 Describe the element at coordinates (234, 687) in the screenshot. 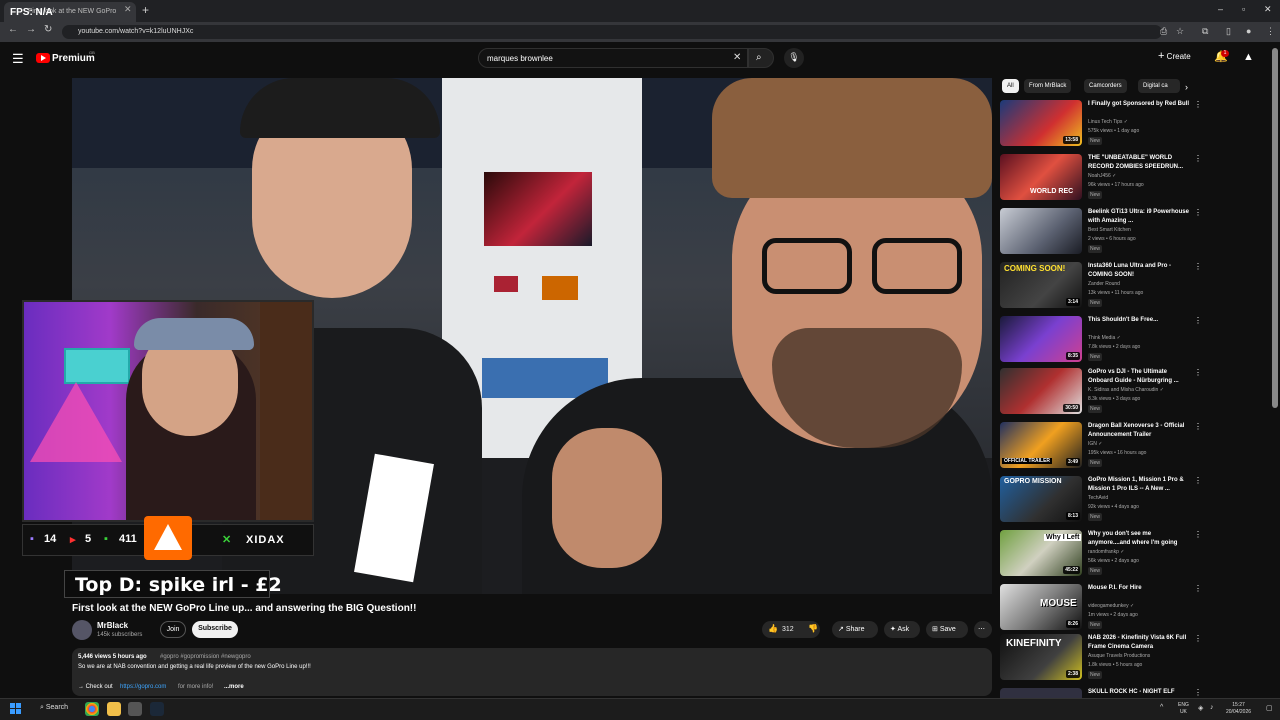

I see `show-more-link: ...more` at that location.